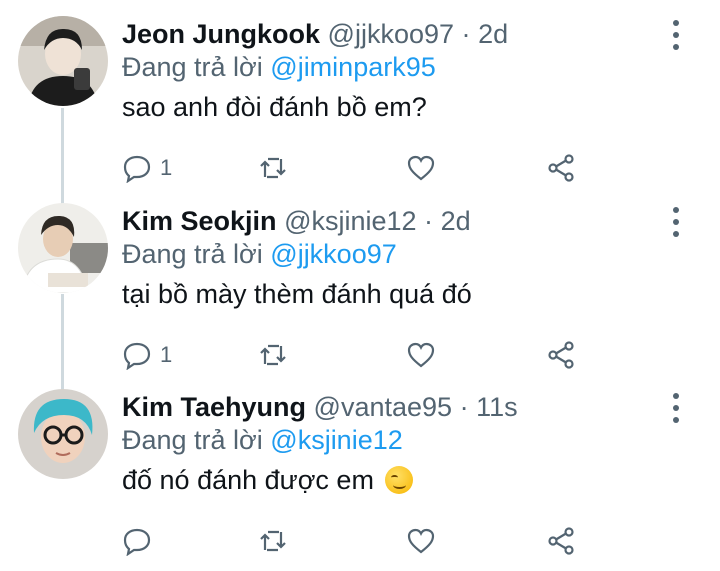 This screenshot has width=720, height=571. I want to click on tweet-text: tại bồ mày thèm đánh quá đó, so click(297, 294).